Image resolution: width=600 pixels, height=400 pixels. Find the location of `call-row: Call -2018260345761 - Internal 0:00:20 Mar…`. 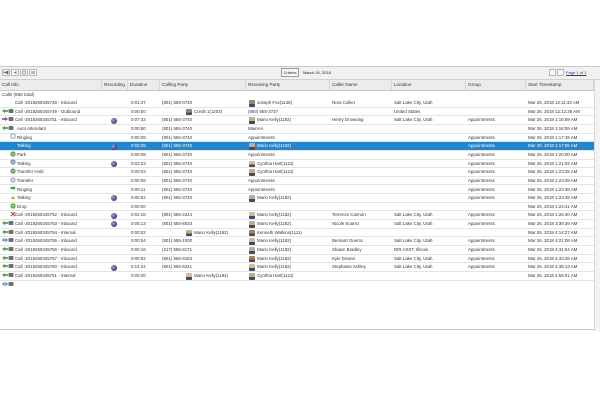

call-row: Call -2018260345761 - Internal 0:00:20 Mar… is located at coordinates (300, 279).